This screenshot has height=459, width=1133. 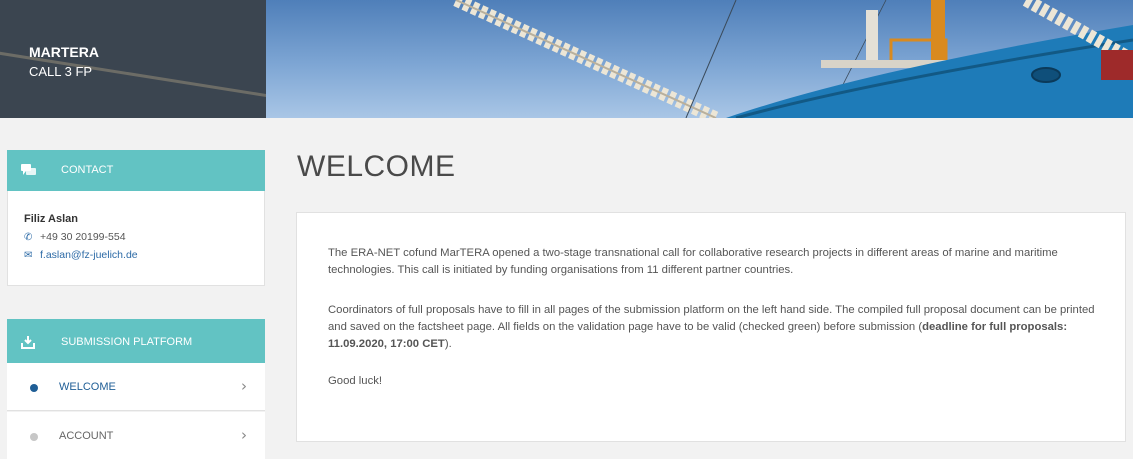 I want to click on submission-panel-header: SUBMISSION PLATFORM, so click(x=136, y=341).